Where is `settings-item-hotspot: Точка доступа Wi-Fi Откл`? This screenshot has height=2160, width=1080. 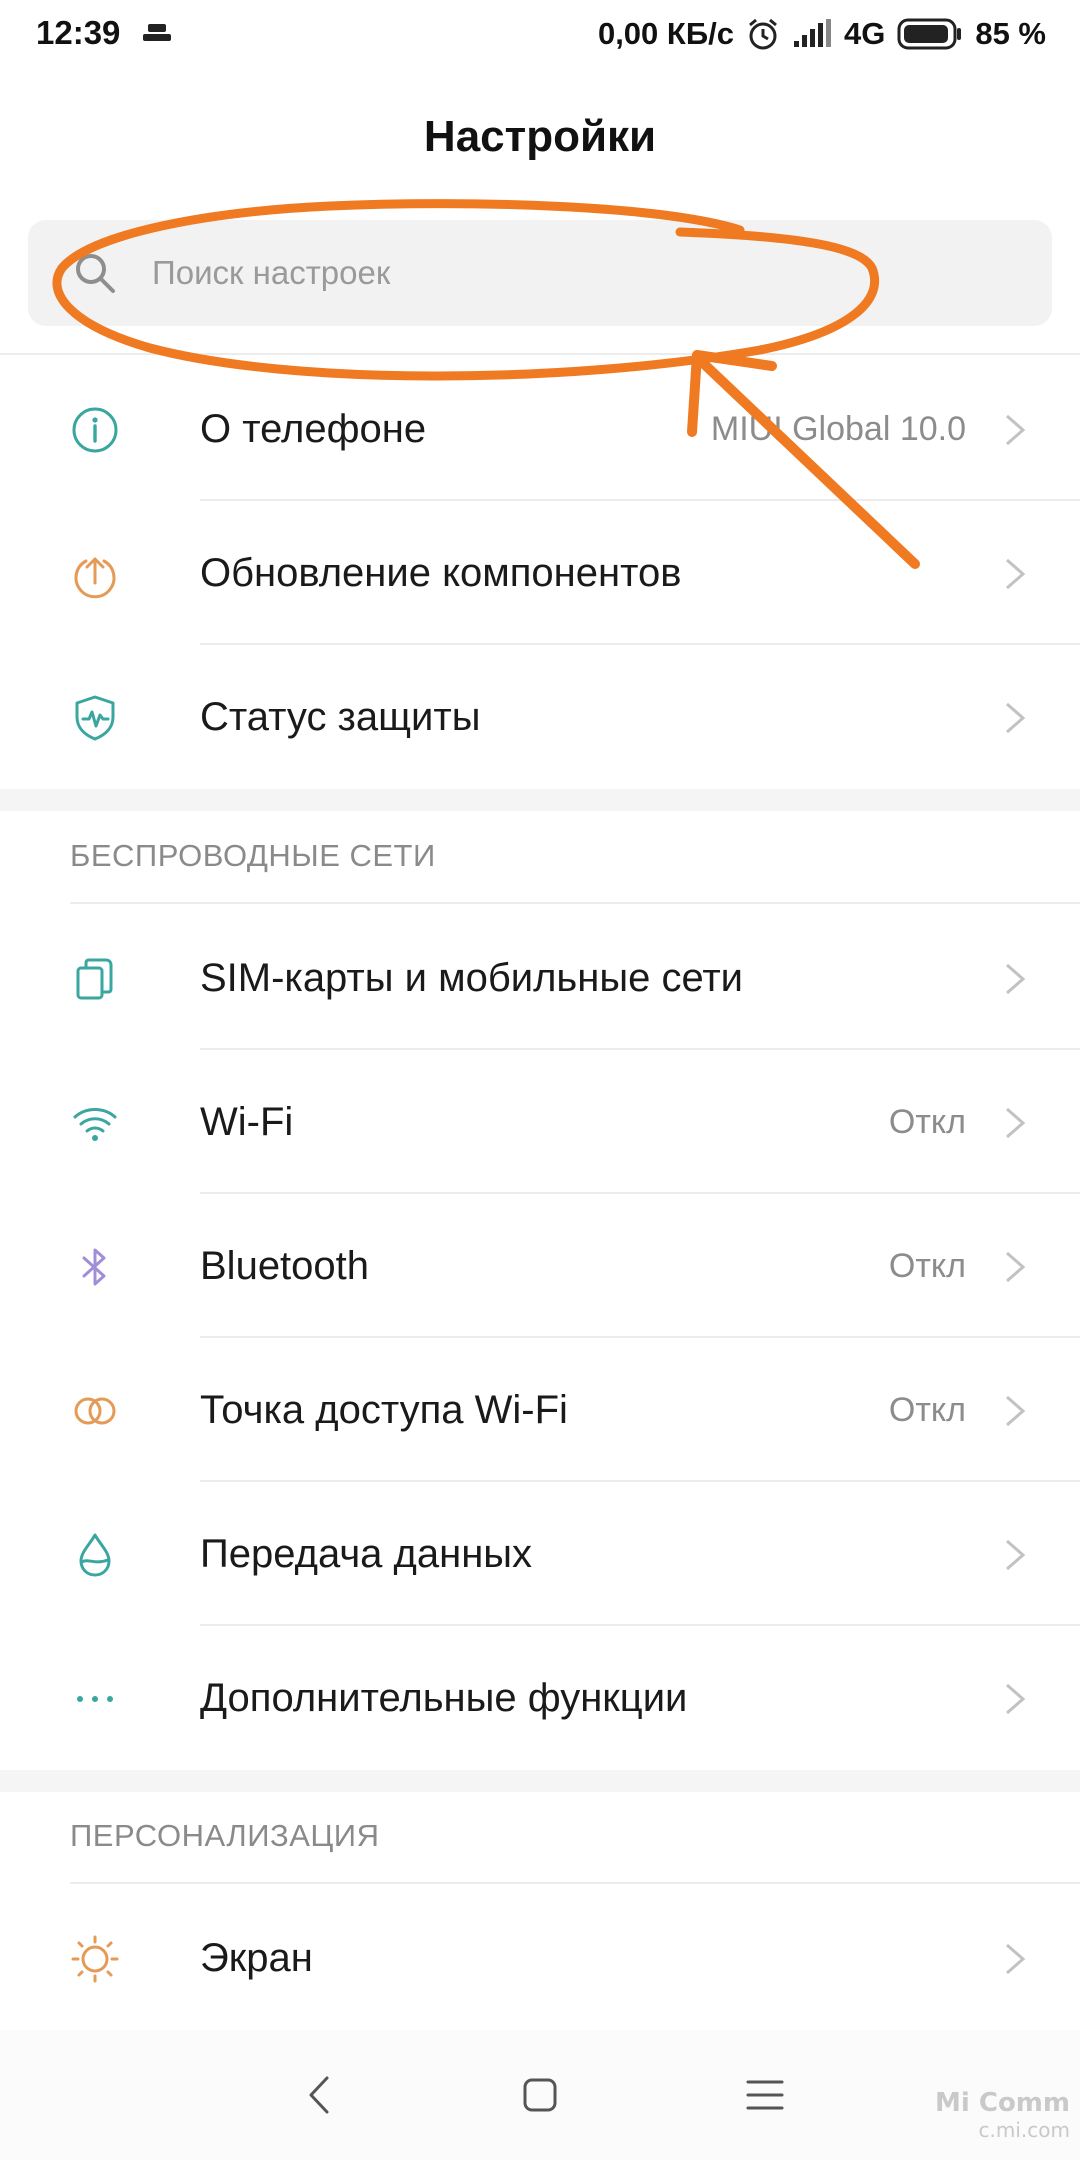 settings-item-hotspot: Точка доступа Wi-Fi Откл is located at coordinates (540, 1410).